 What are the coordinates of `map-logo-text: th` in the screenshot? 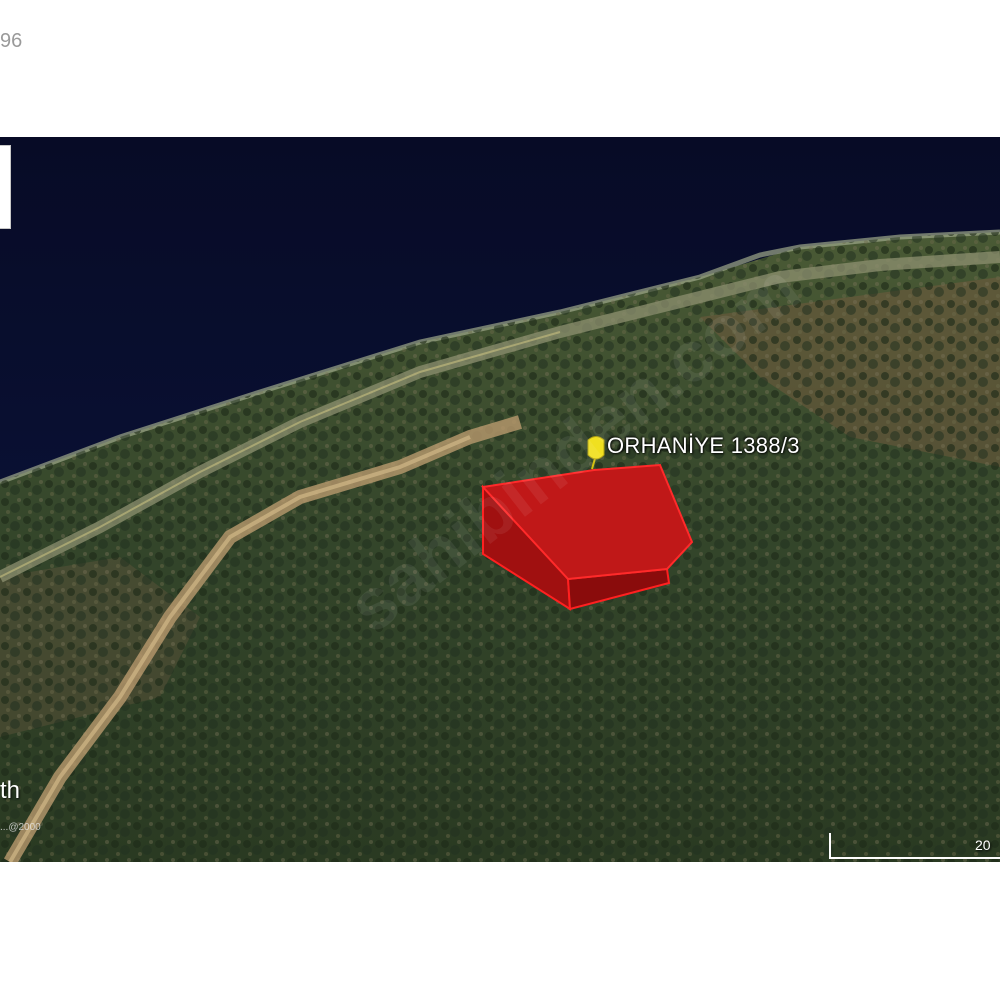 It's located at (10, 790).